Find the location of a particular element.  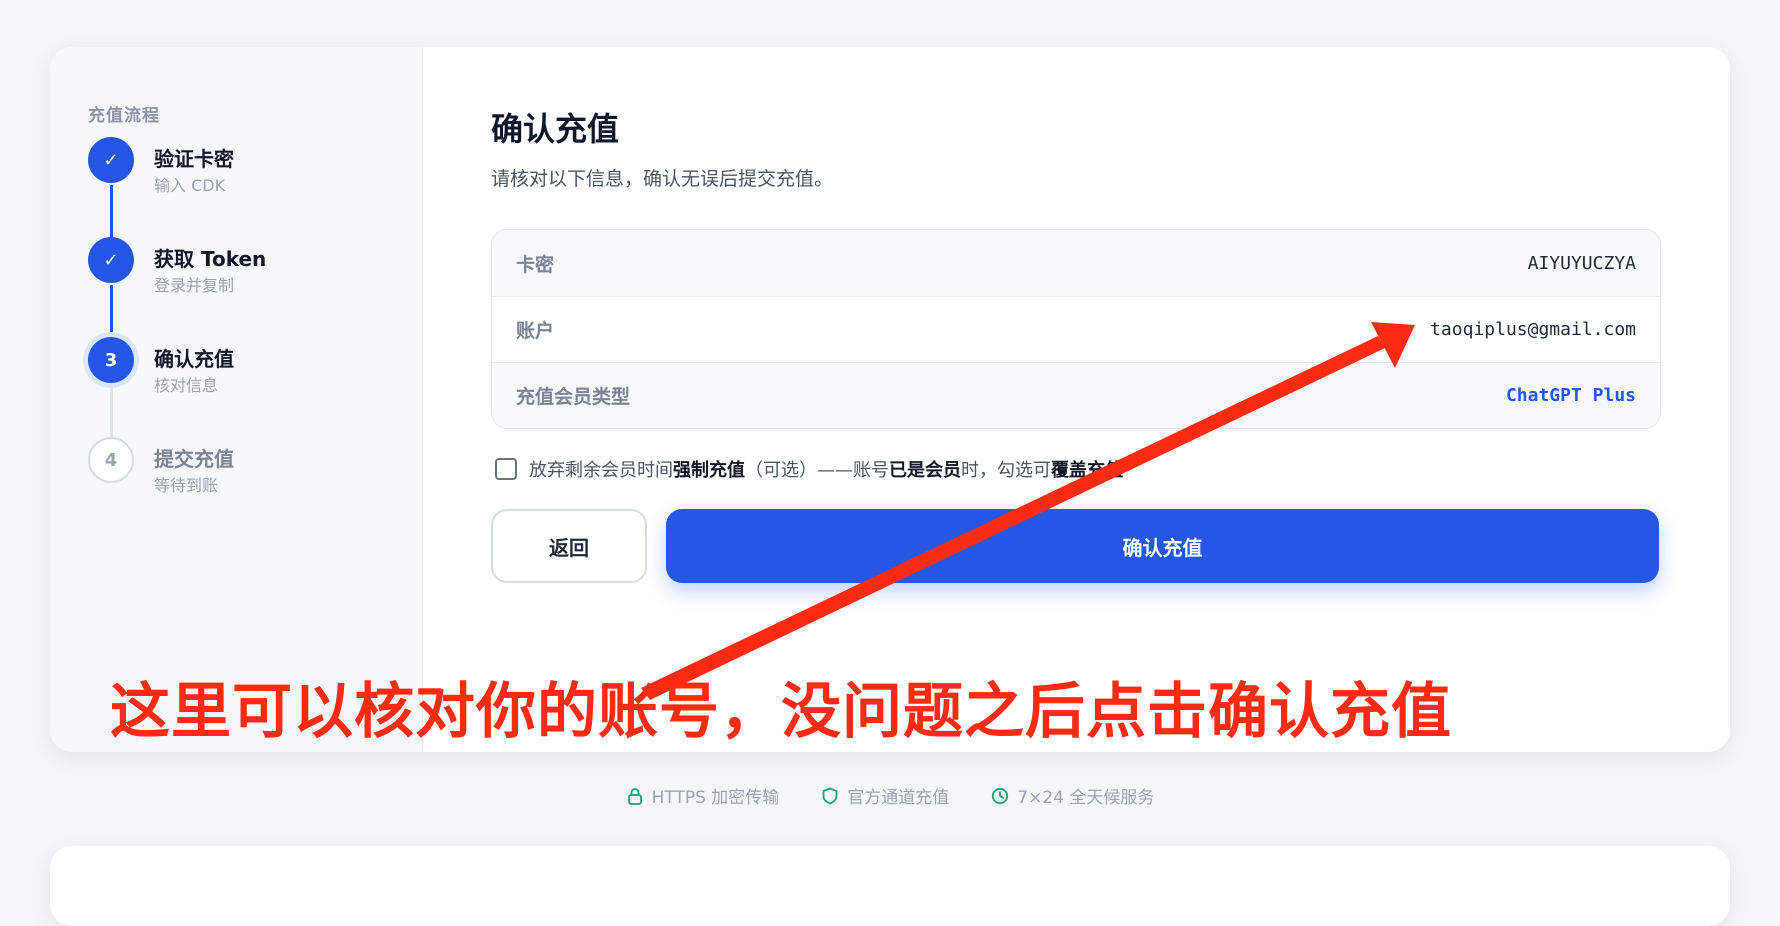

option-label: 放弃剩余会员时间强制充值（可选）——账号已是会员时，勾选可覆盖充值 is located at coordinates (826, 469).